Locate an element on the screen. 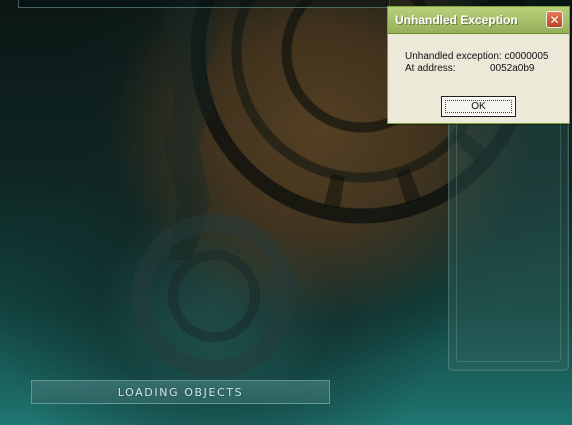 This screenshot has height=425, width=572. address-label: At address: is located at coordinates (430, 68).